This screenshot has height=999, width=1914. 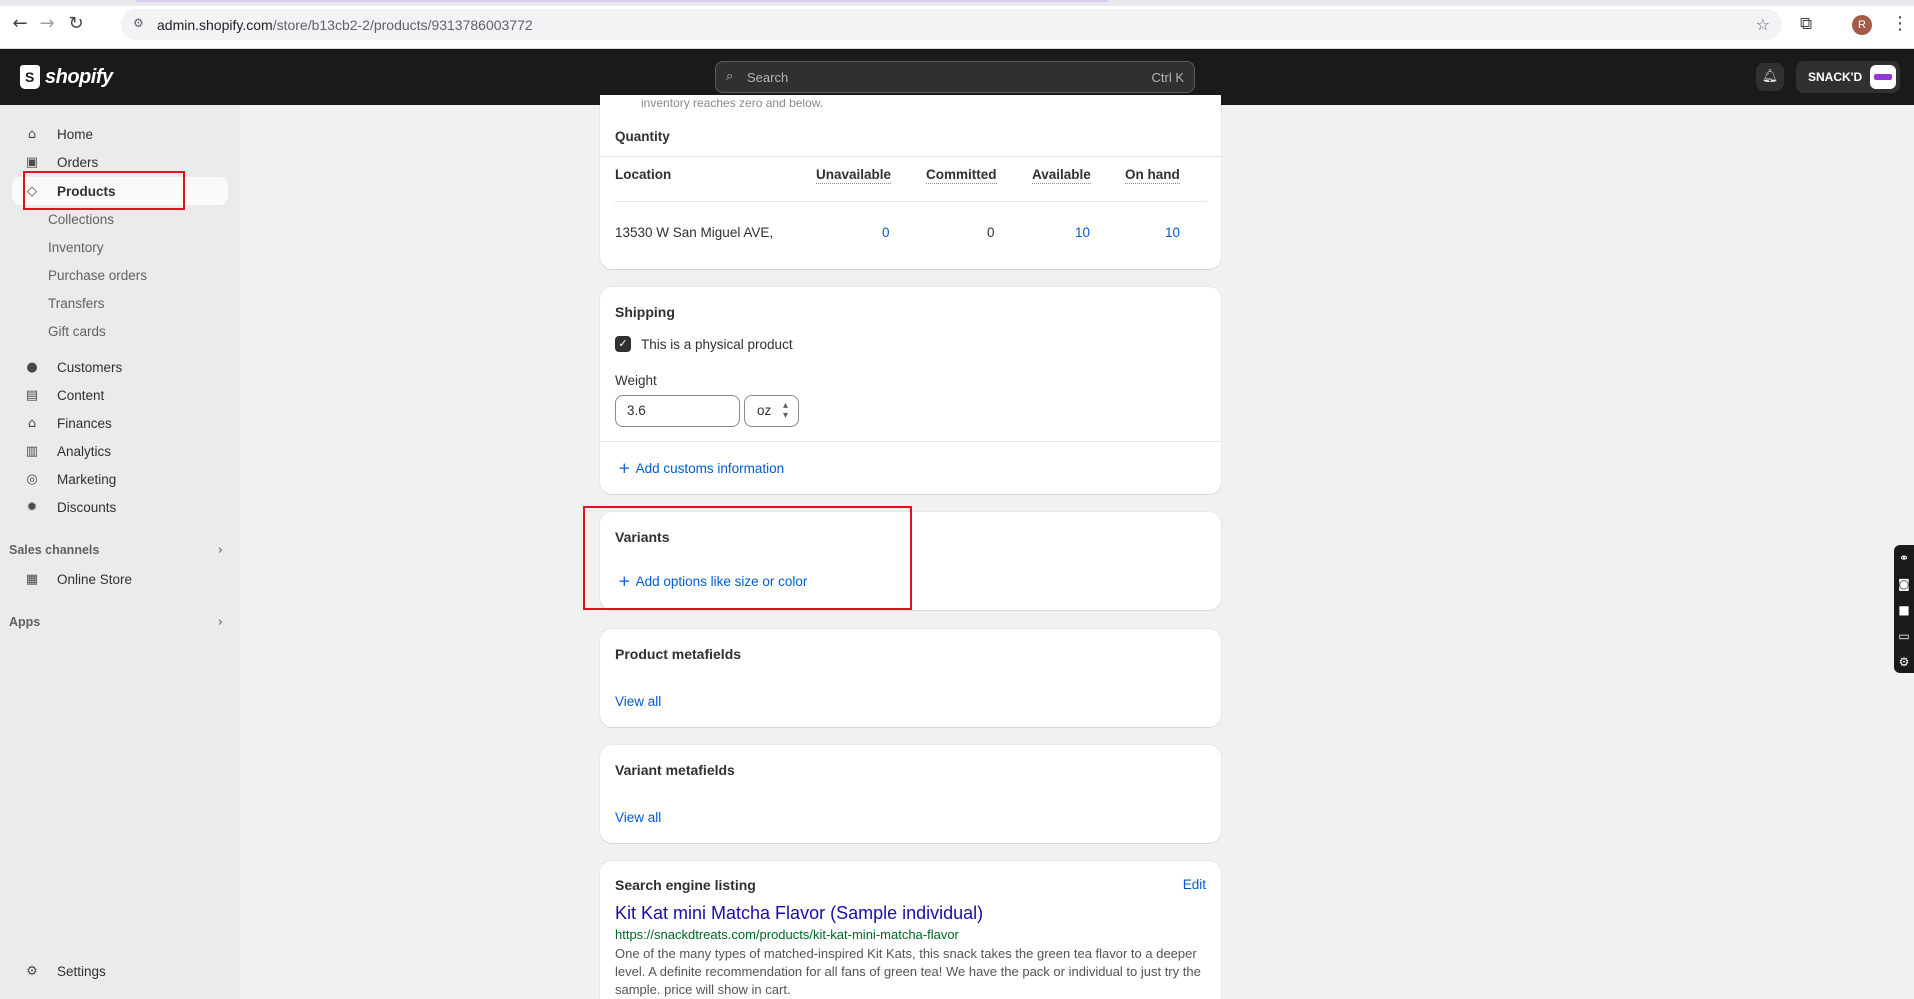 What do you see at coordinates (643, 174) in the screenshot?
I see `location-column-header: Location` at bounding box center [643, 174].